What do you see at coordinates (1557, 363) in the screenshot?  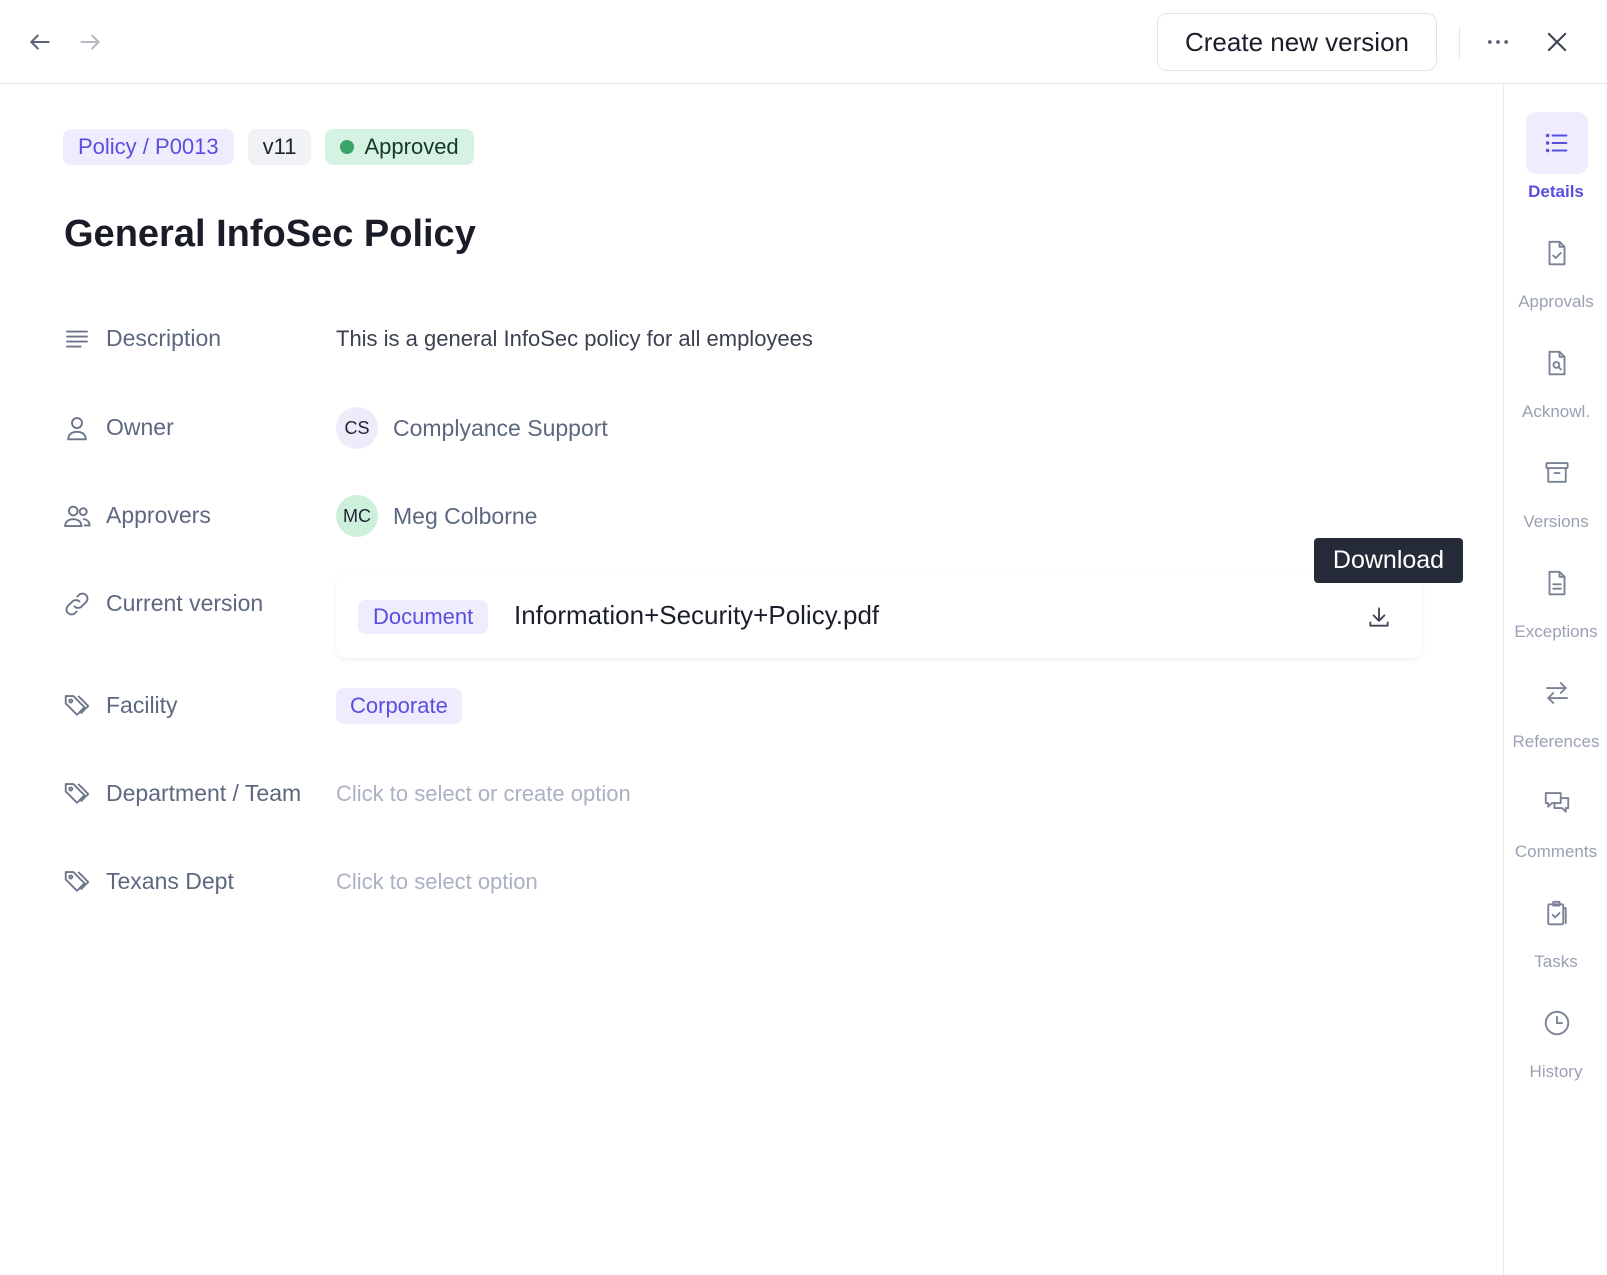 I see `file-search-icon` at bounding box center [1557, 363].